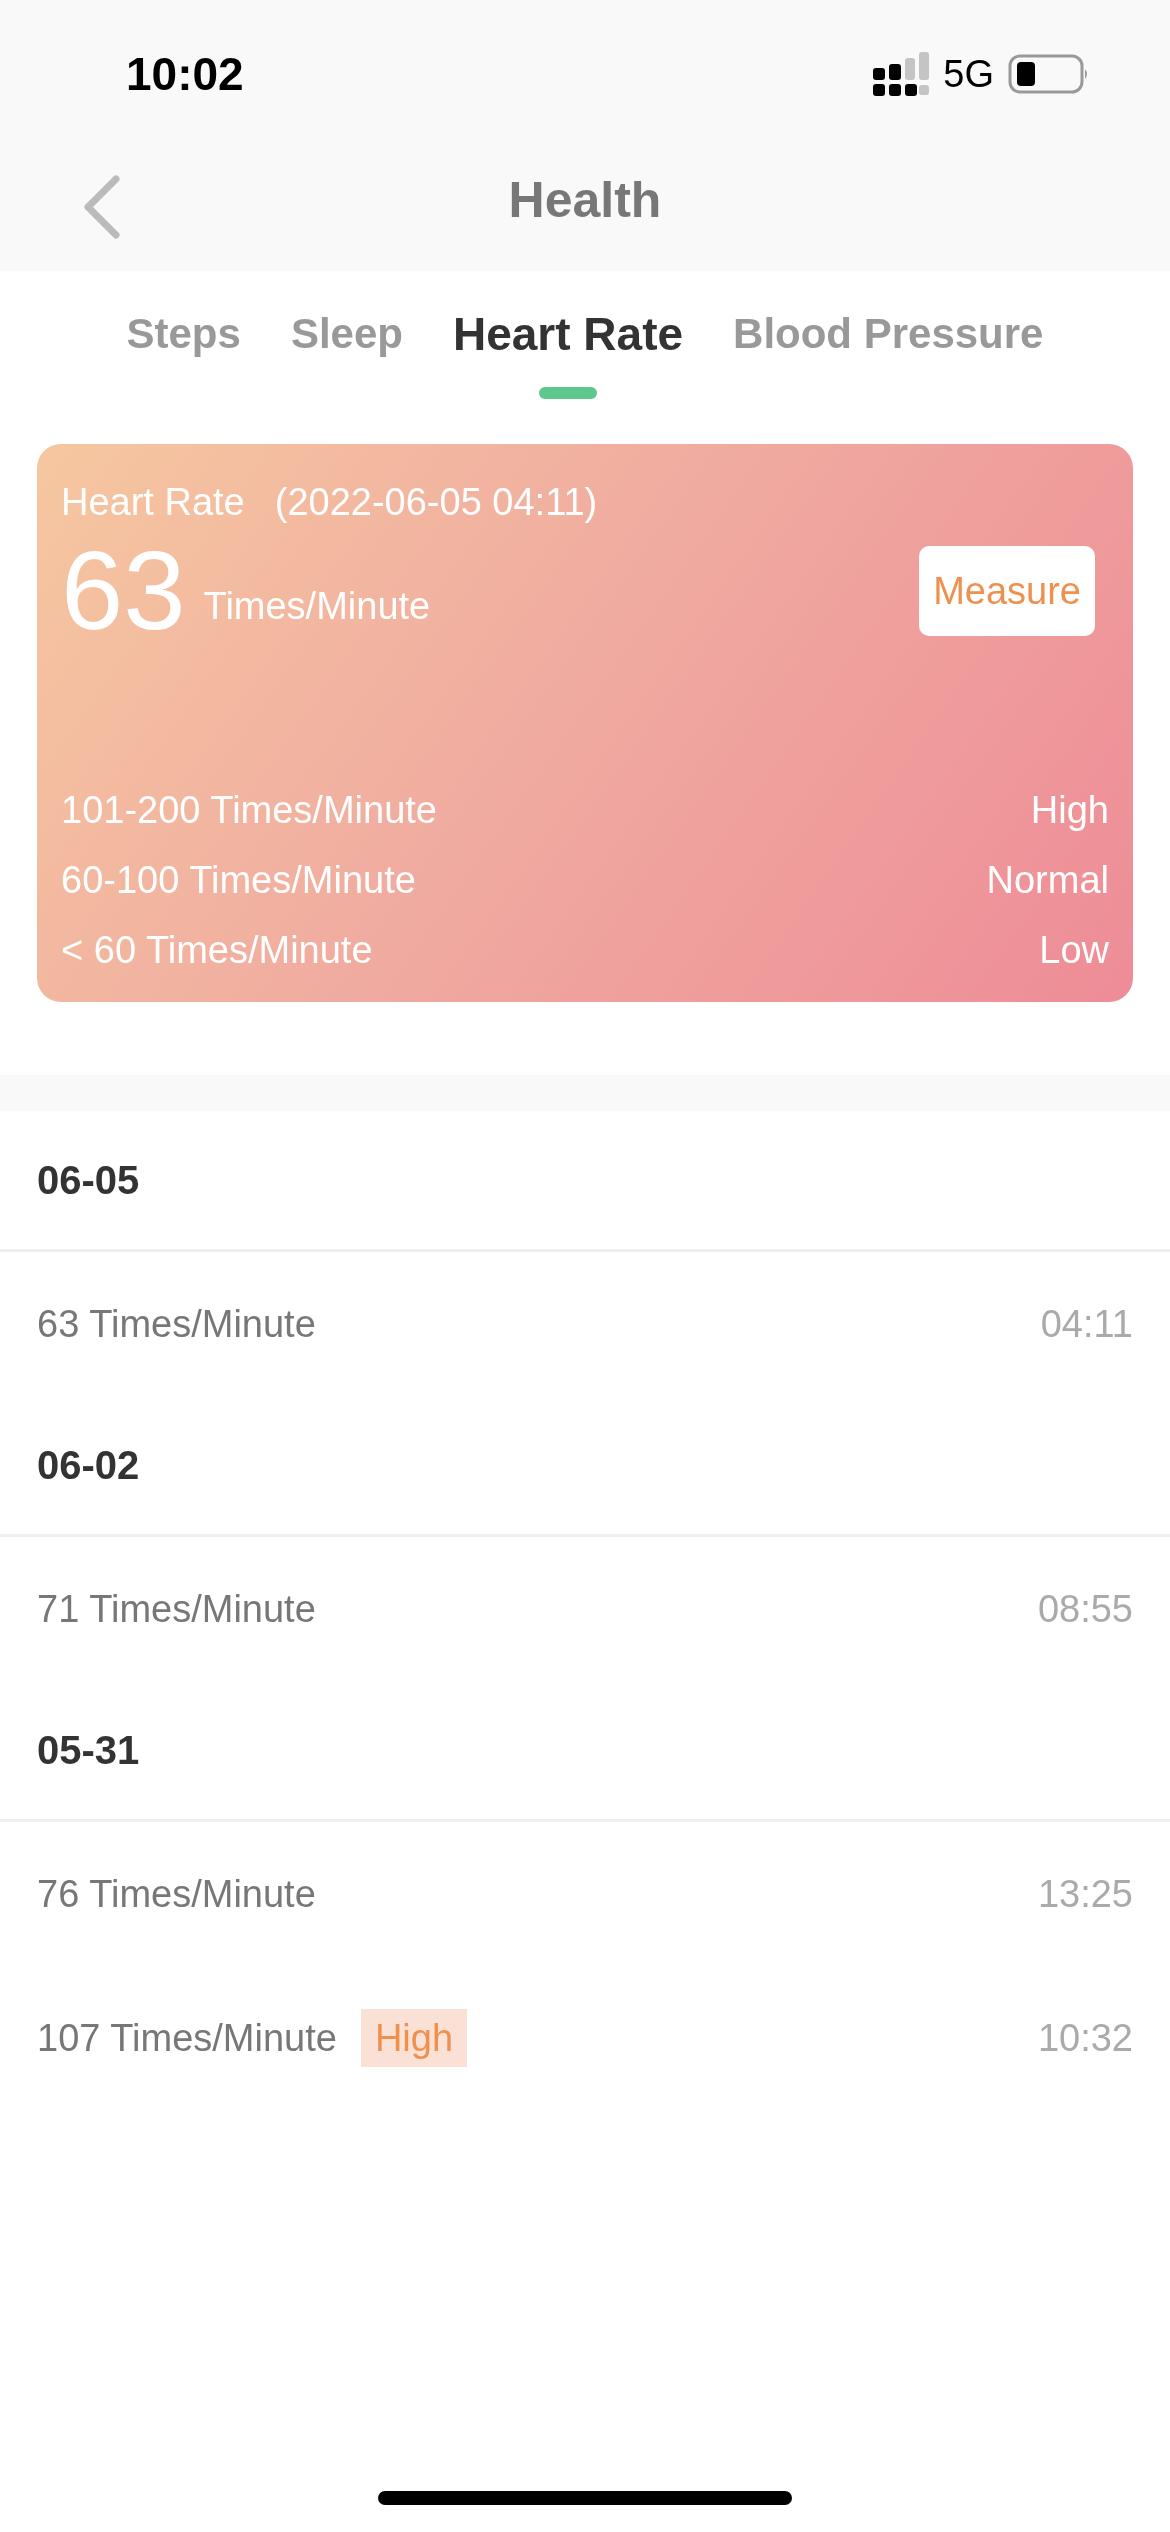 This screenshot has width=1170, height=2532. Describe the element at coordinates (187, 2038) in the screenshot. I see `reading-text: 107 Times/Minute` at that location.